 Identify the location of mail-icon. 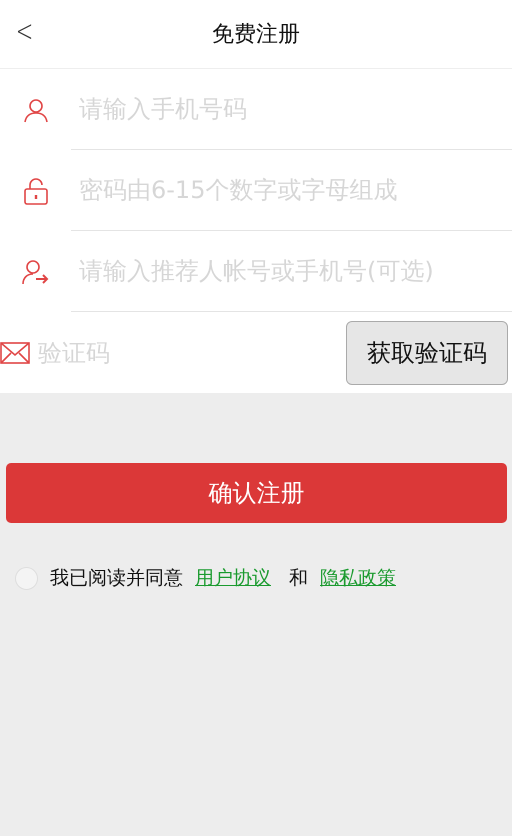
(15, 353).